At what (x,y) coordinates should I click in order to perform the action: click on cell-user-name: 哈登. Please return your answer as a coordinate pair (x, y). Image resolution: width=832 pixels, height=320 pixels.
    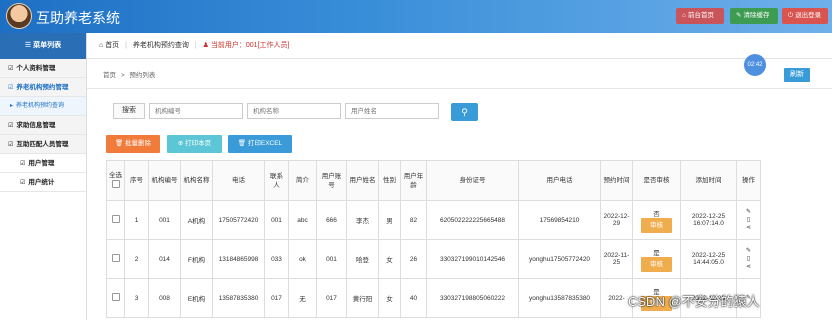
    Looking at the image, I should click on (362, 259).